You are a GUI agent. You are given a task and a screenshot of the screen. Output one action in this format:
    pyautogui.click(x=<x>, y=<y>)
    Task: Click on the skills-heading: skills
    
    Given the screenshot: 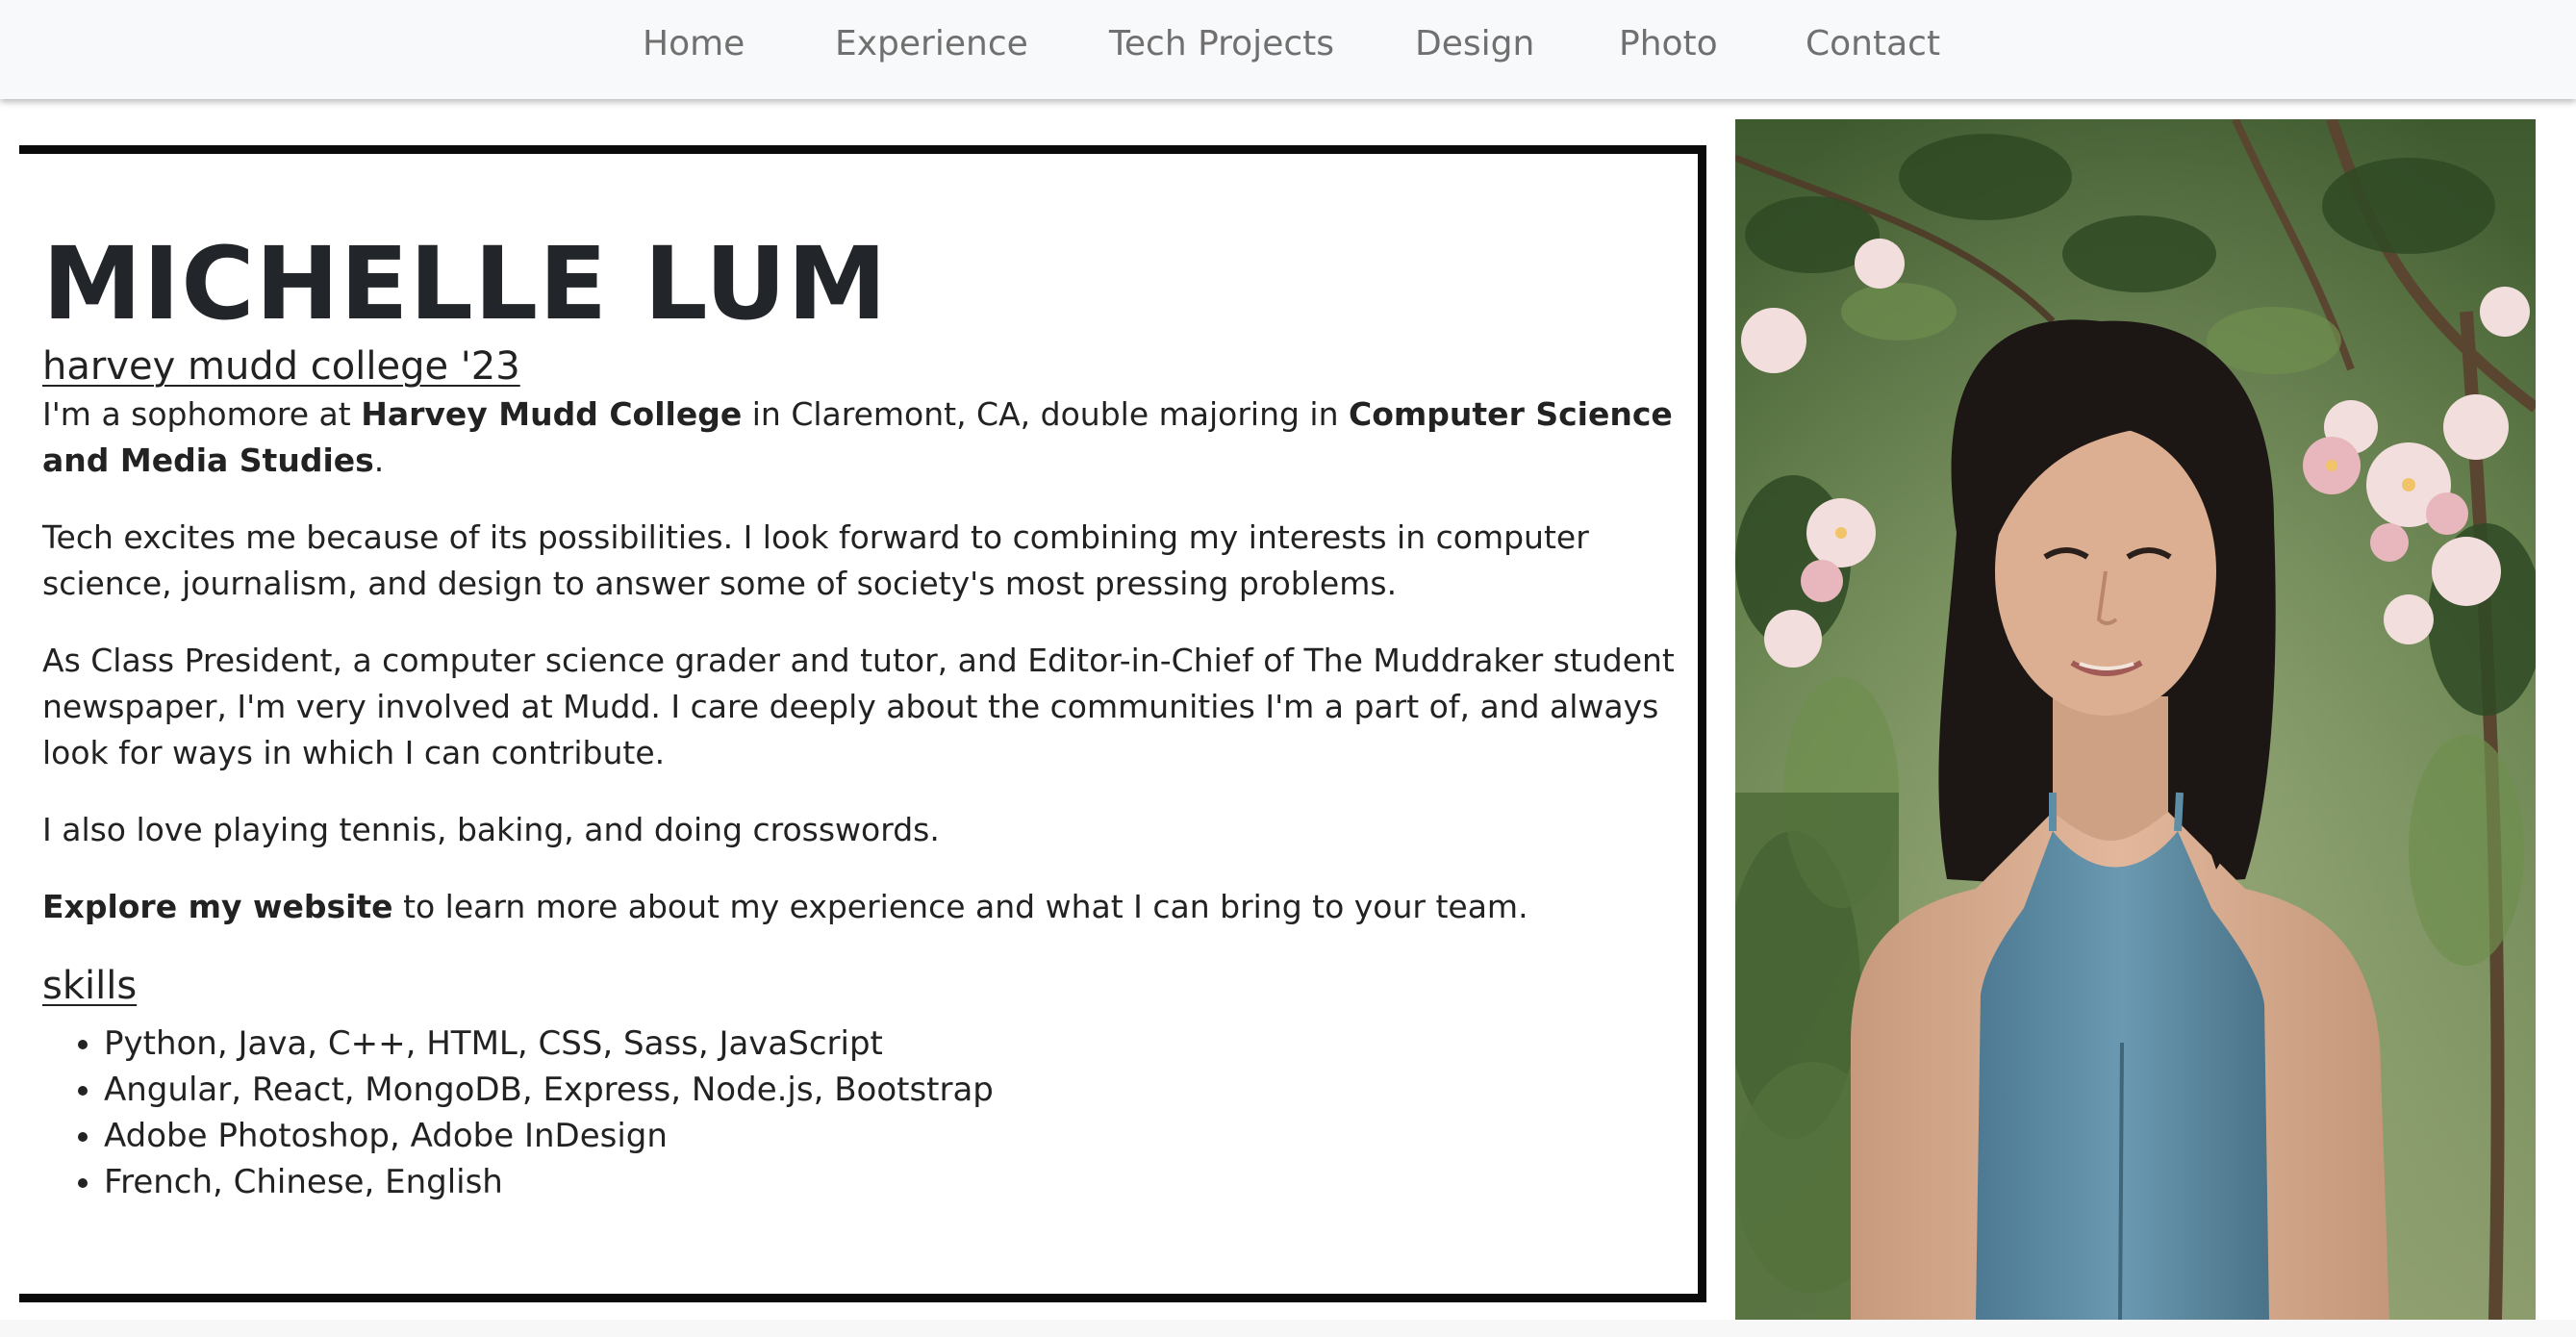 What is the action you would take?
    pyautogui.click(x=90, y=986)
    